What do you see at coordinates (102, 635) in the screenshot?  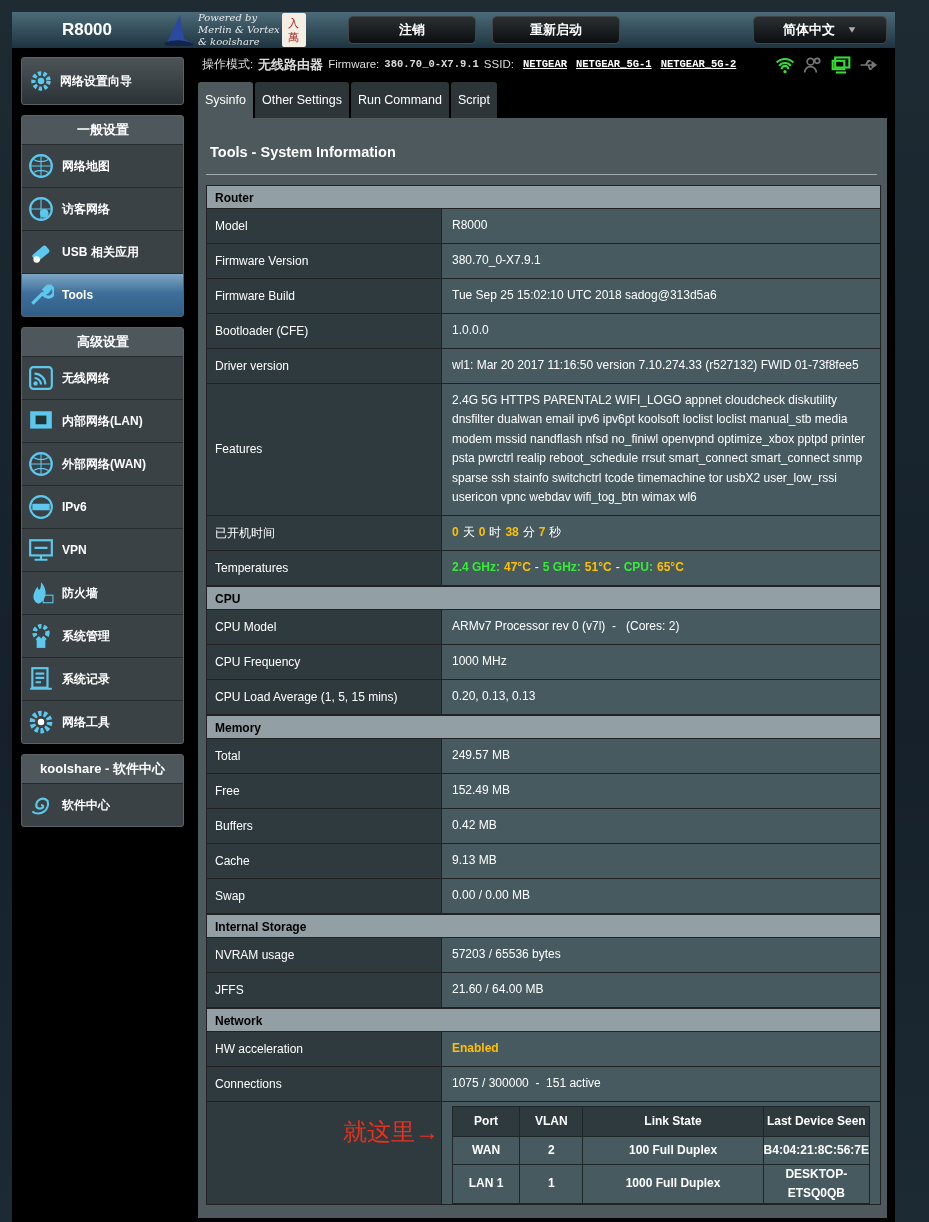 I see `sidebar-item: 系统管理` at bounding box center [102, 635].